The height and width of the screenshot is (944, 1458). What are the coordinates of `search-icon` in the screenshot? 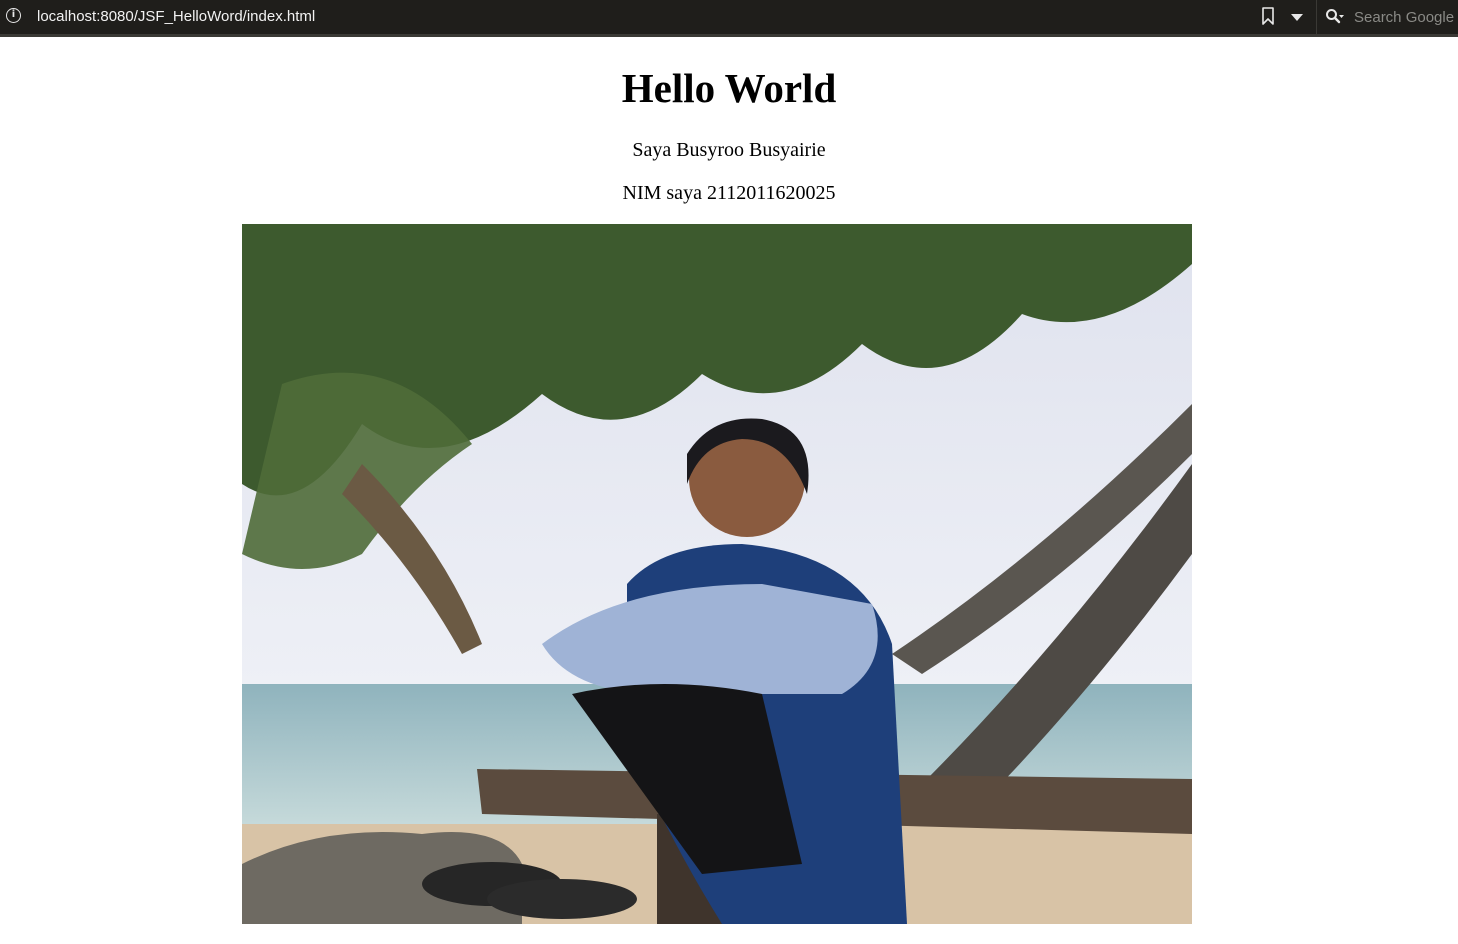 It's located at (1335, 17).